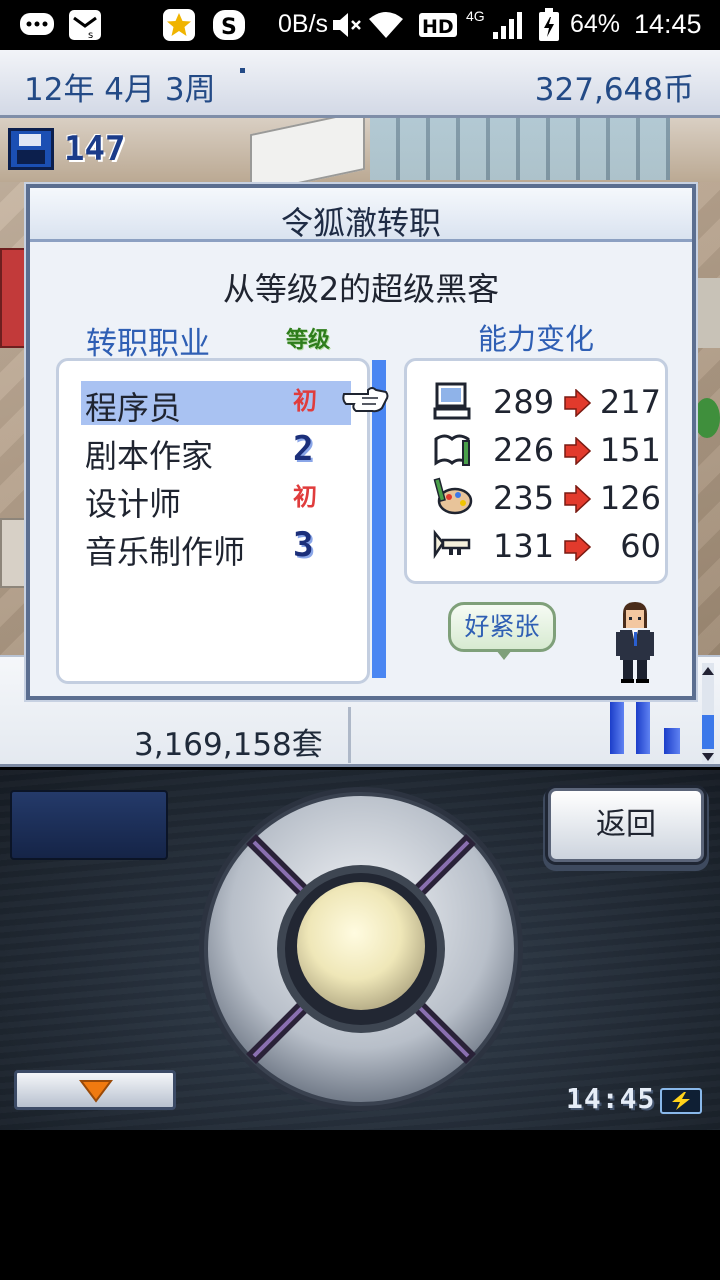  Describe the element at coordinates (303, 449) in the screenshot. I see `job-level: 2` at that location.